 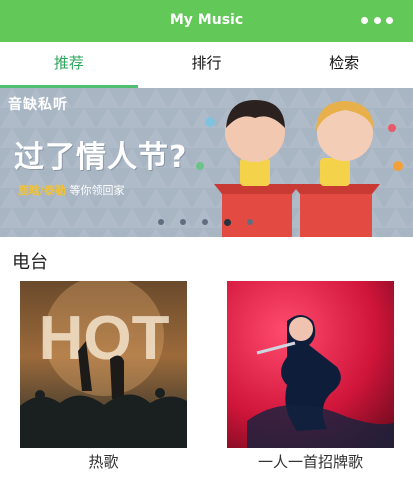 What do you see at coordinates (42, 190) in the screenshot?
I see `banner-subtitle-highlight: 鹿晗/泰勒` at bounding box center [42, 190].